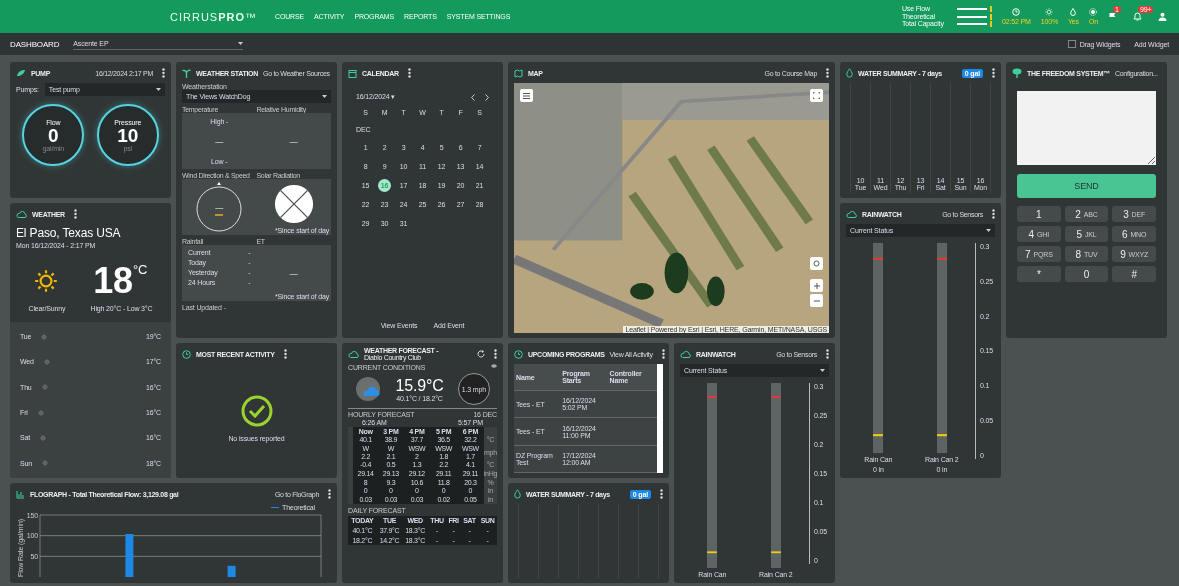 This screenshot has height=586, width=1179. Describe the element at coordinates (816, 285) in the screenshot. I see `zoom-in-icon` at that location.